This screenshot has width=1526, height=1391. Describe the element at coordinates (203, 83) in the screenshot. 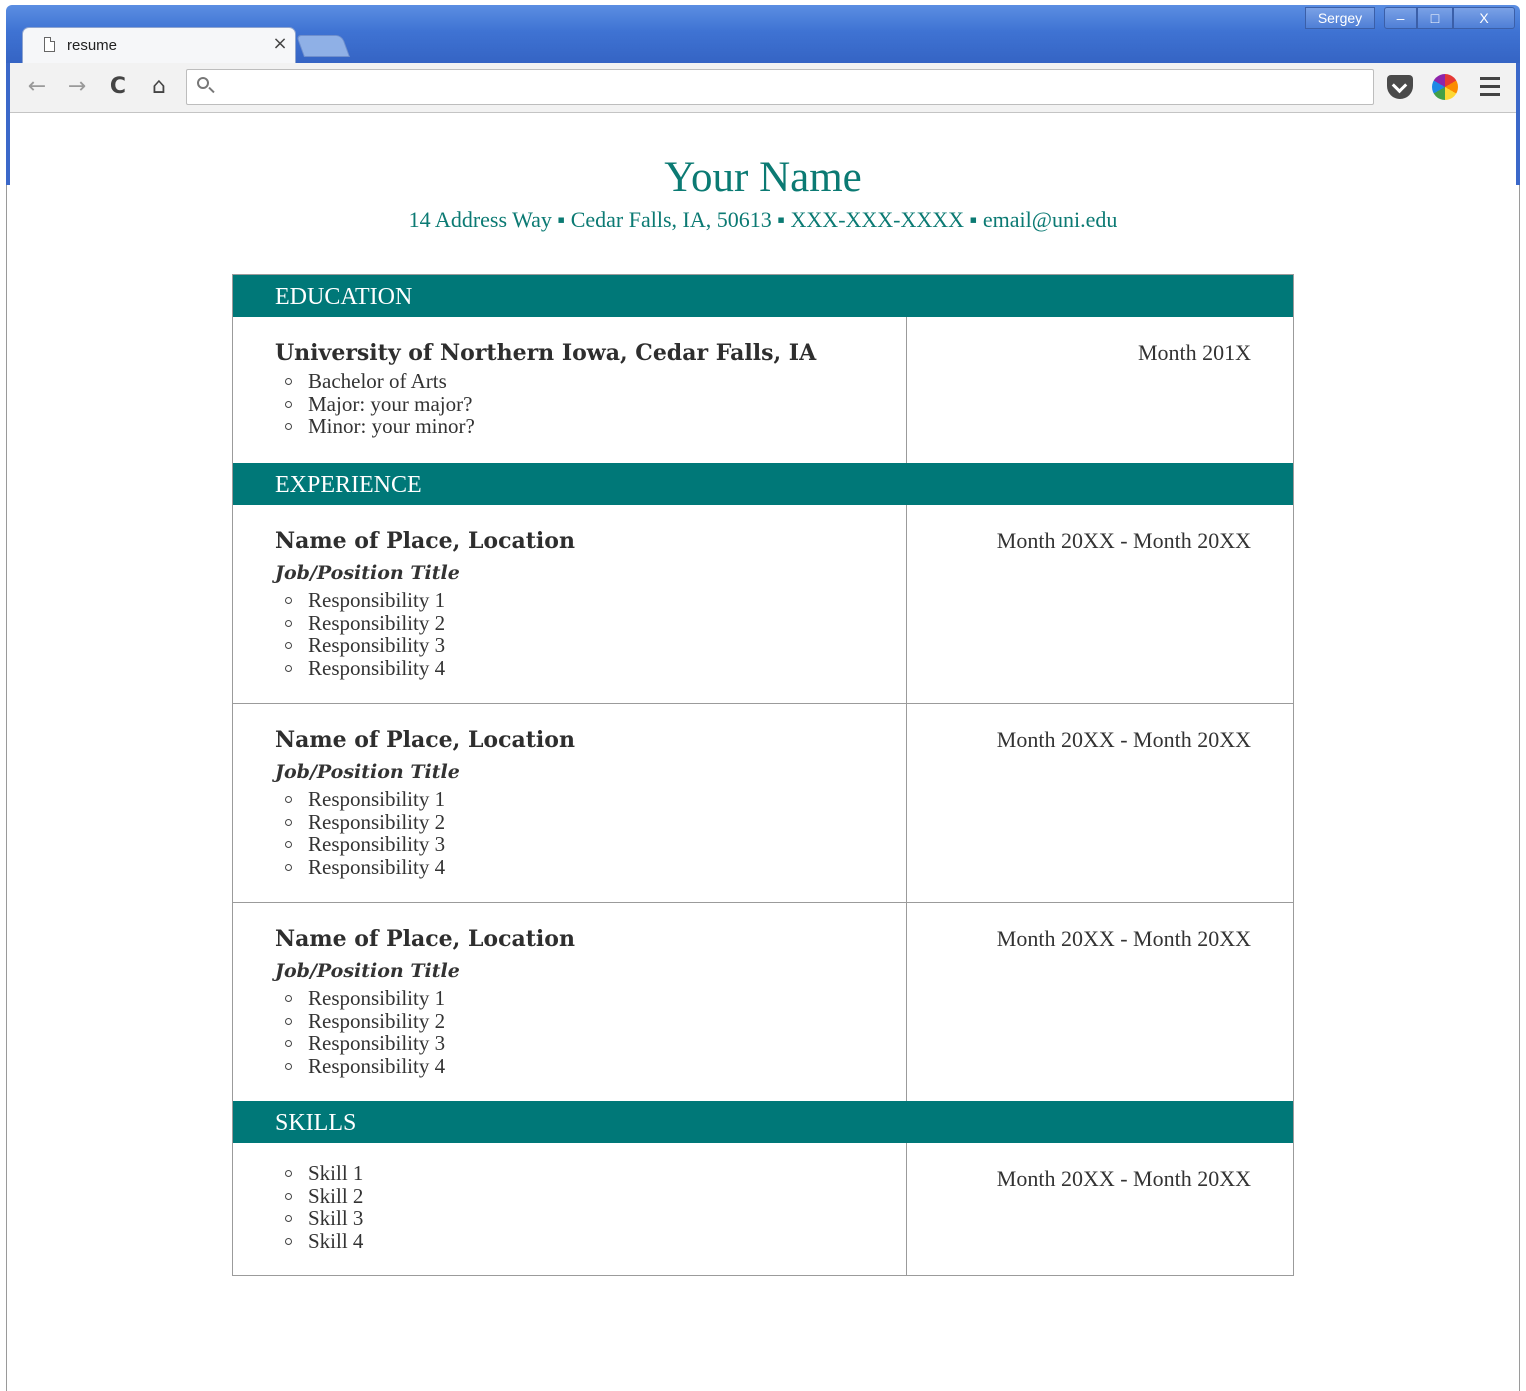

I see `search-icon` at that location.